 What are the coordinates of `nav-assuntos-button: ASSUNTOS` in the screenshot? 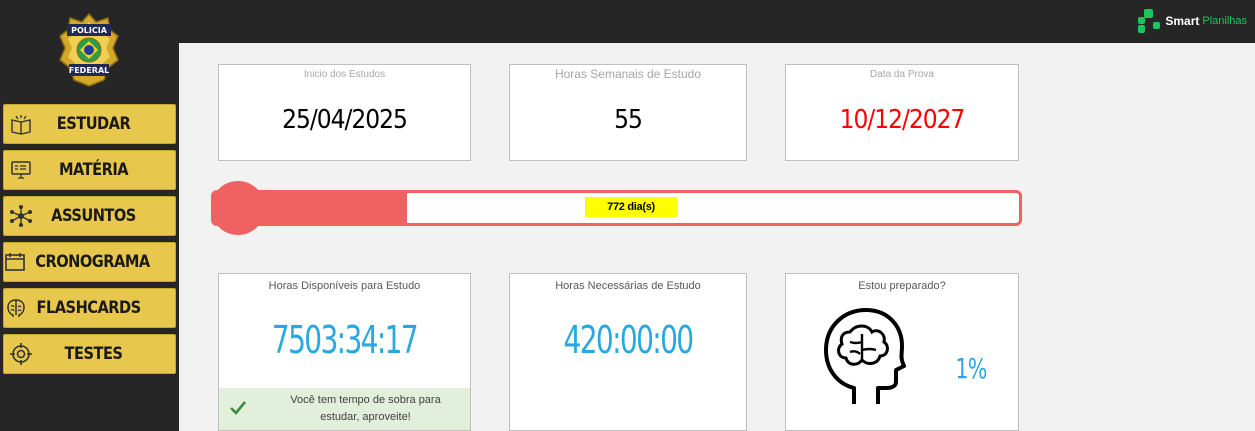 It's located at (89, 216).